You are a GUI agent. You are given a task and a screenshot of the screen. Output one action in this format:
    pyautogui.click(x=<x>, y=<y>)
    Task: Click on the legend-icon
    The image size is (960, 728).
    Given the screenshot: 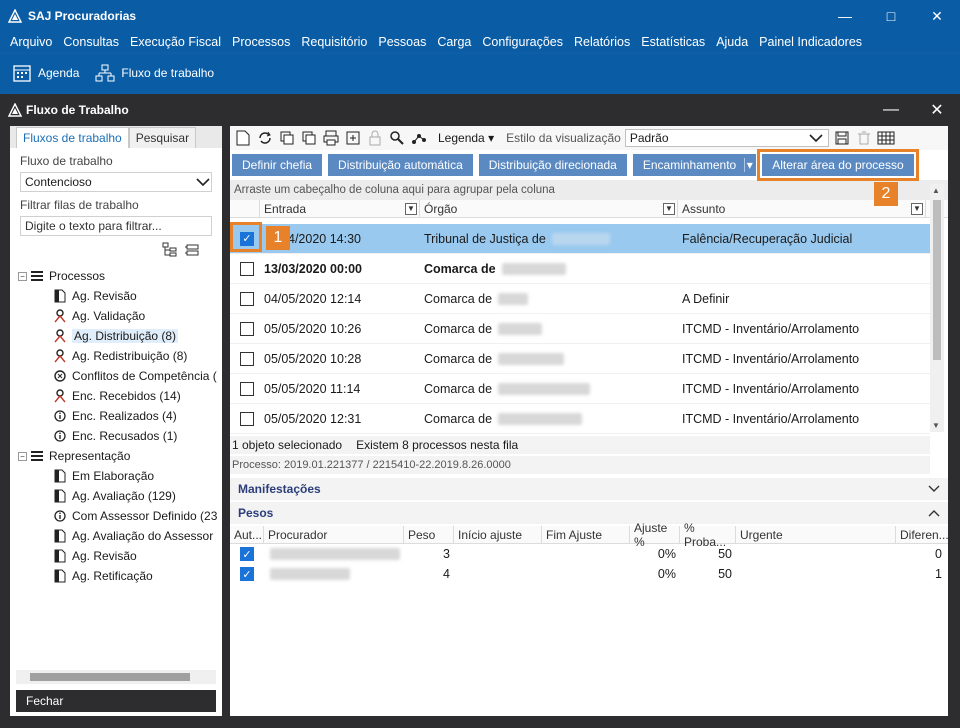 What is the action you would take?
    pyautogui.click(x=419, y=138)
    